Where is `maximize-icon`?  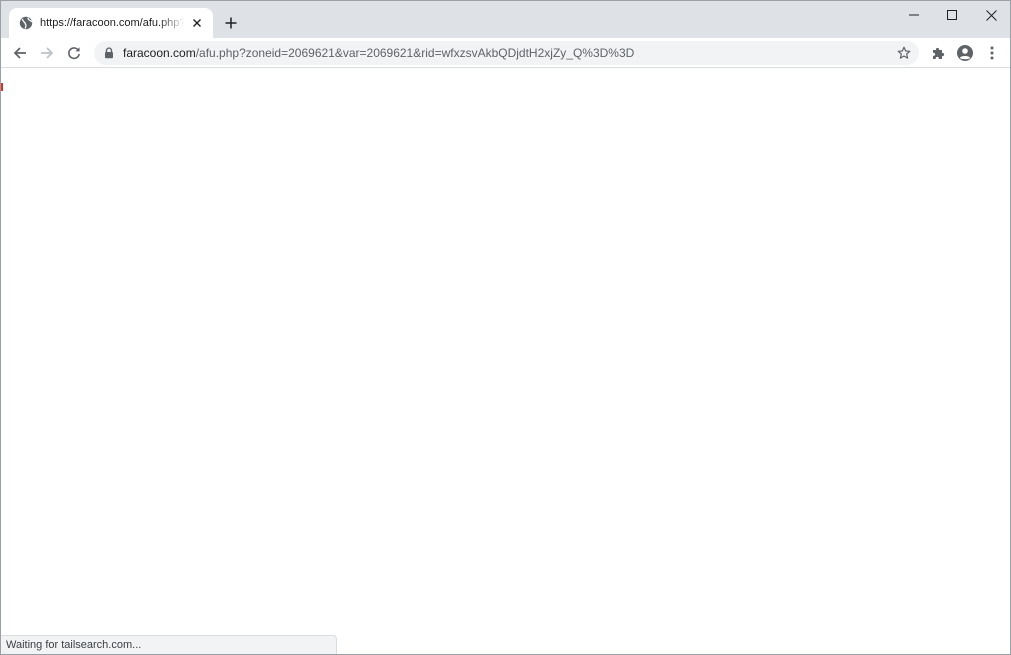
maximize-icon is located at coordinates (952, 15).